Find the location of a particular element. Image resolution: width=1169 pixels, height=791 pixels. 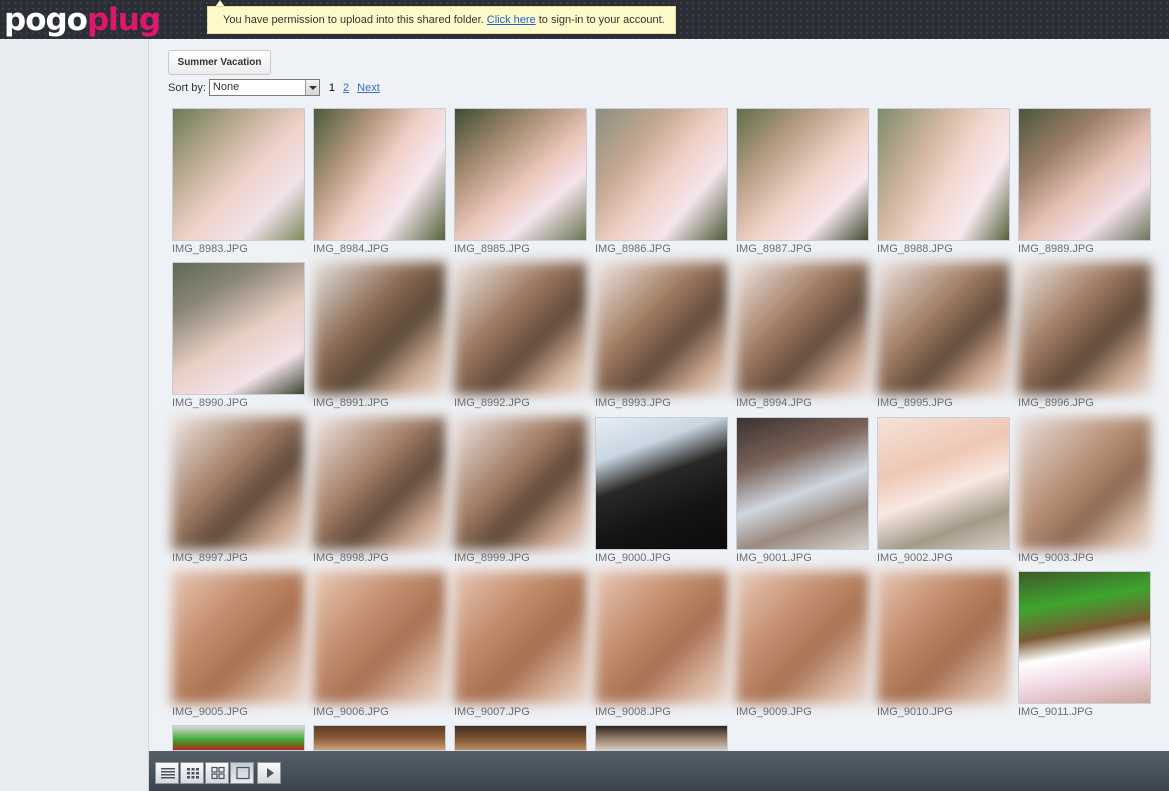

chevron-down-icon is located at coordinates (311, 87).